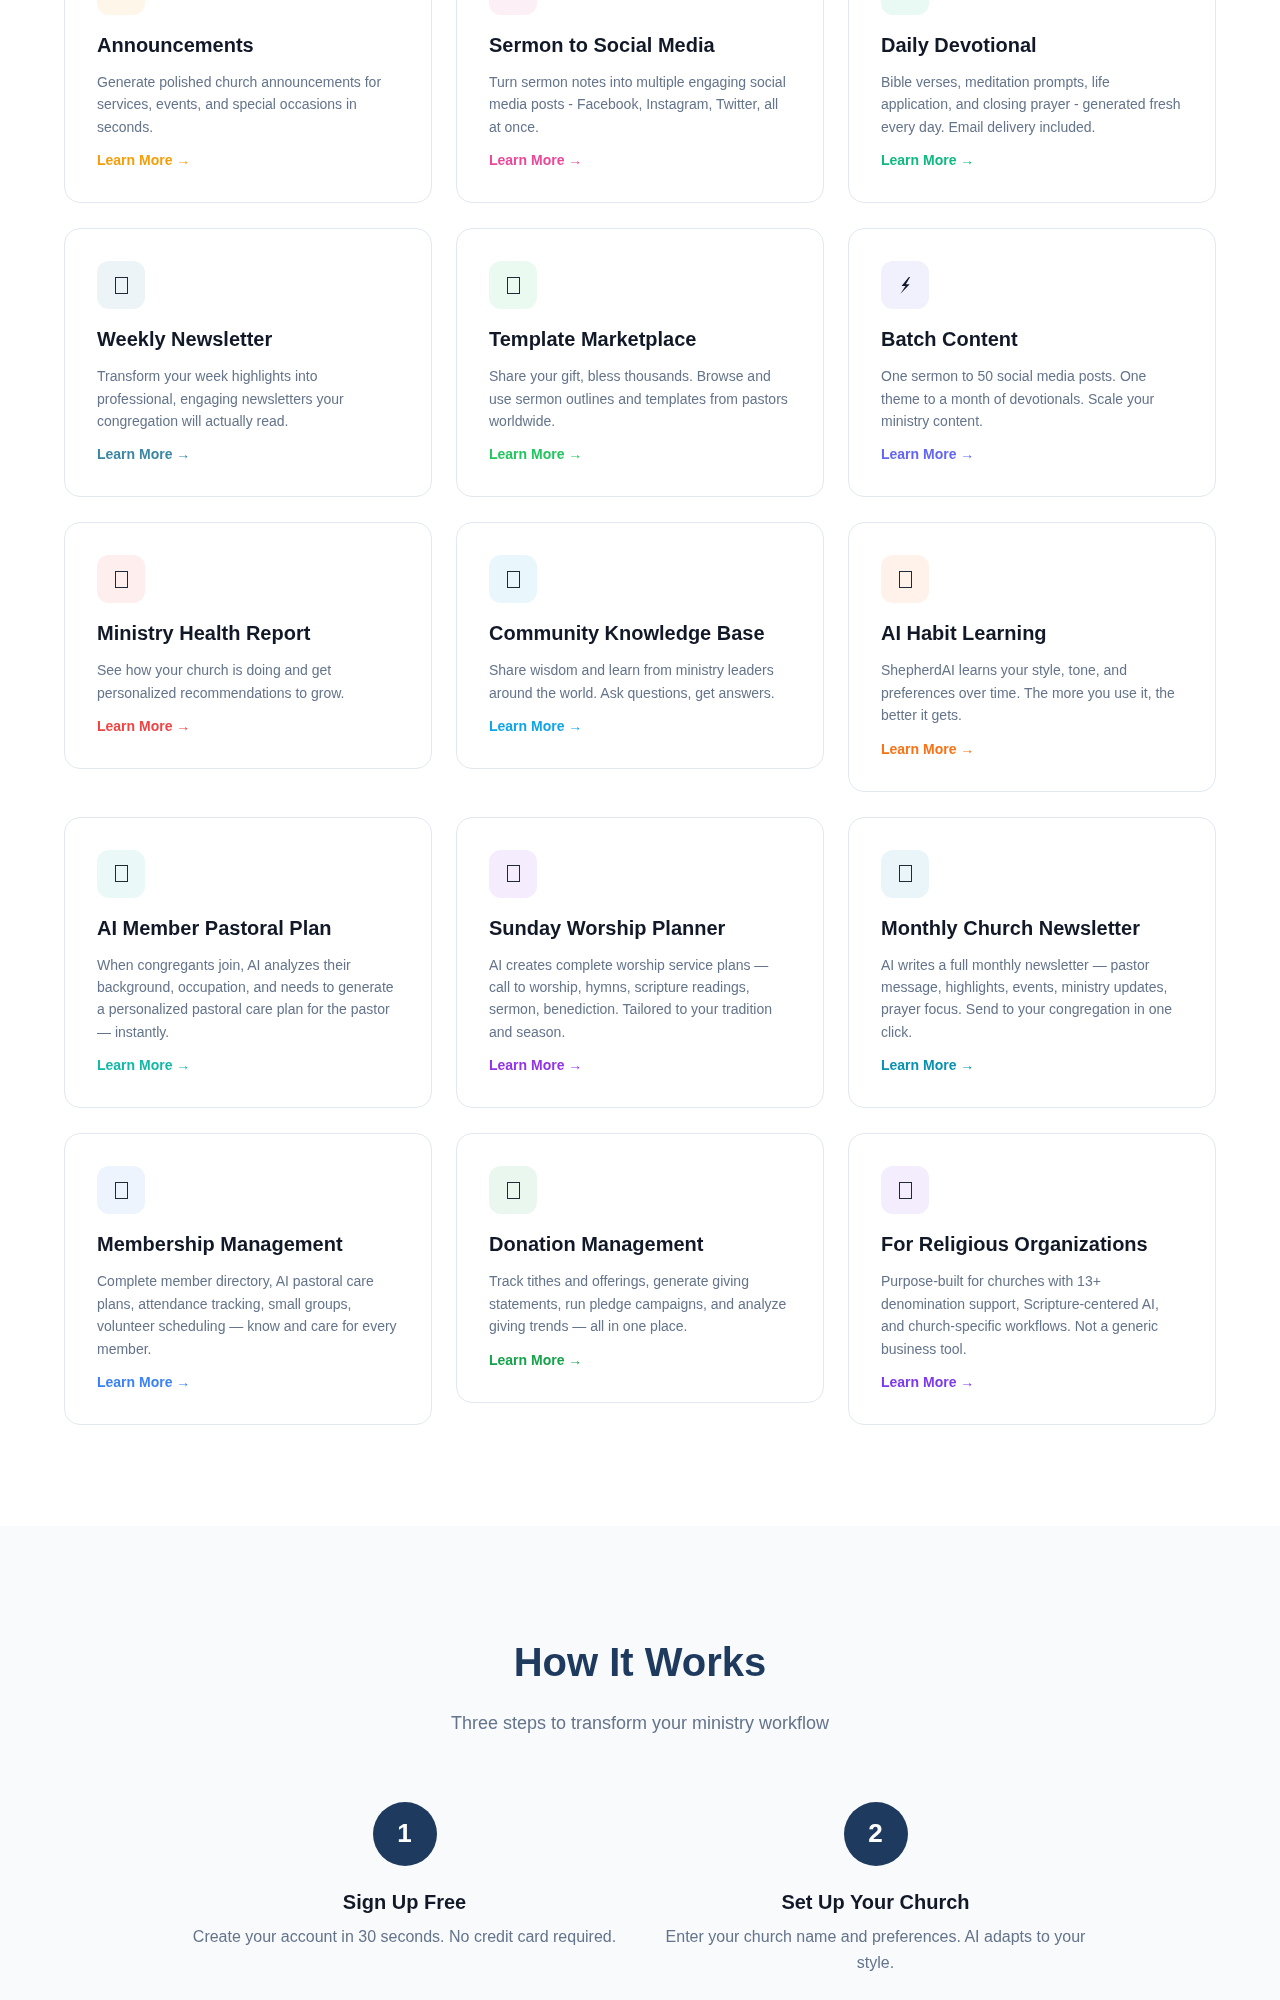 This screenshot has height=2000, width=1280. I want to click on lightning-icon, so click(905, 285).